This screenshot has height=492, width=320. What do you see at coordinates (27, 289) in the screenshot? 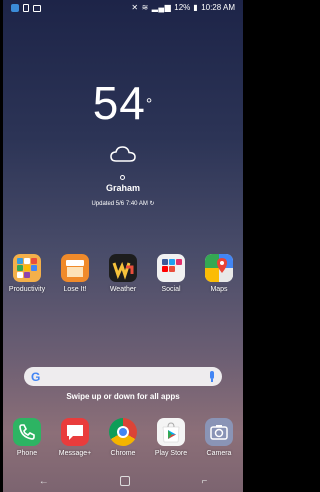
I see `app-label: Productivity` at bounding box center [27, 289].